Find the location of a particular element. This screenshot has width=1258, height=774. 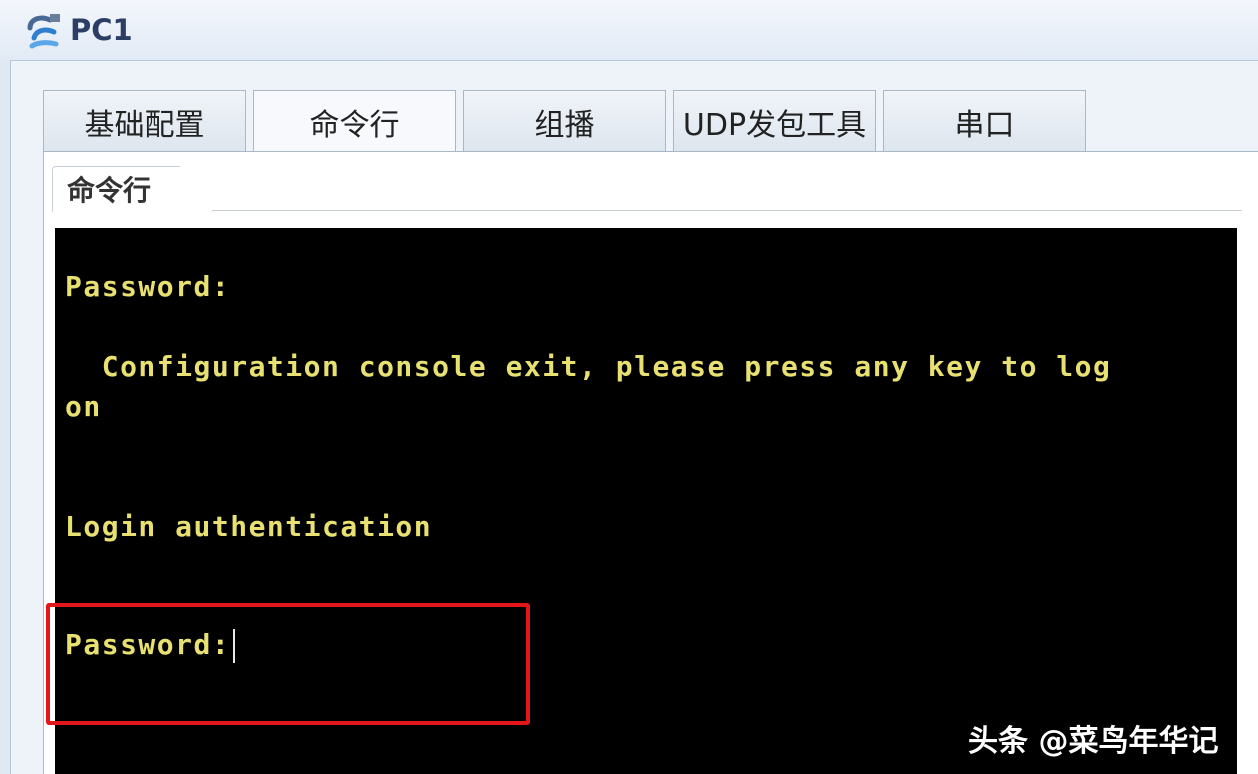

window-titlebar: PC1 is located at coordinates (629, 30).